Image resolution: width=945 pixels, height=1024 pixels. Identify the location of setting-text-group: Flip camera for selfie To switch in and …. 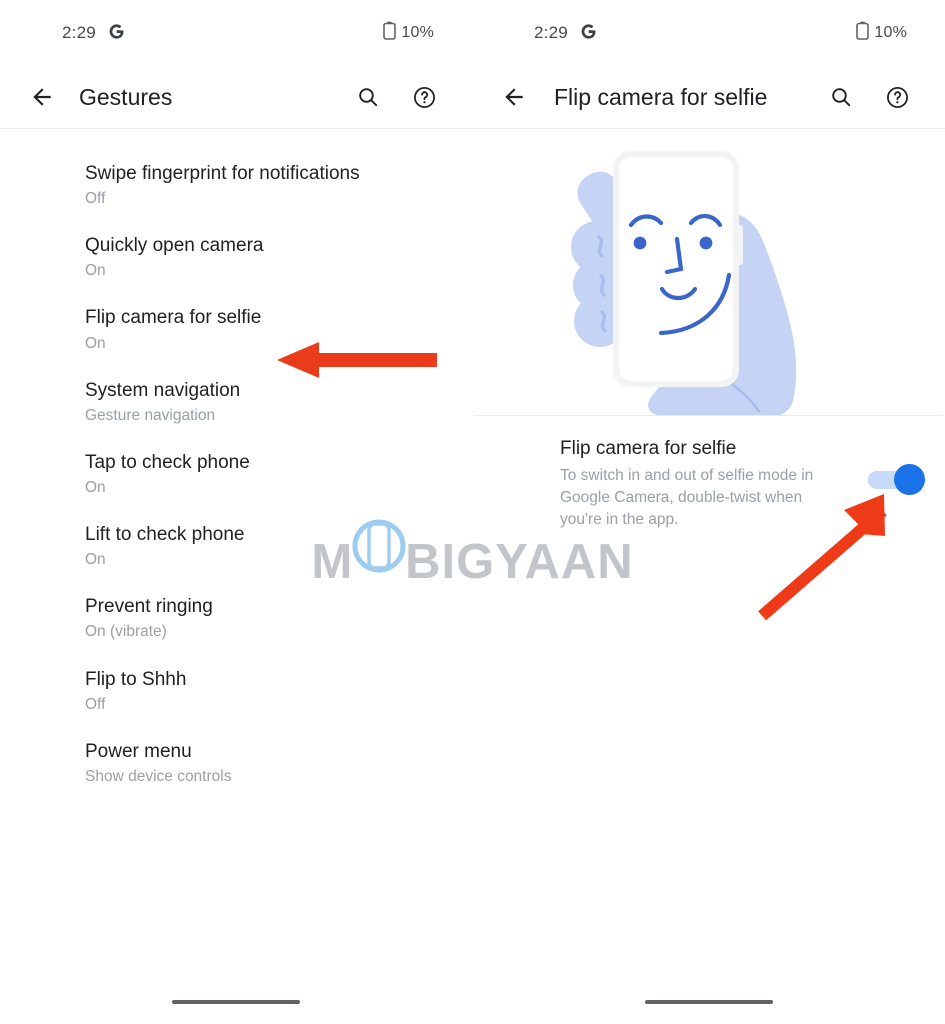
(714, 484).